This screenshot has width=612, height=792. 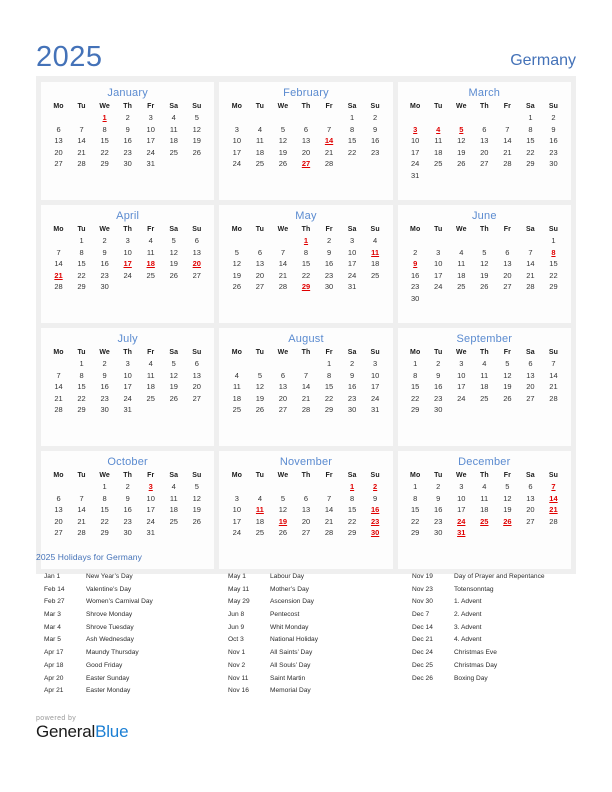 I want to click on day-cell: 31, so click(x=150, y=533).